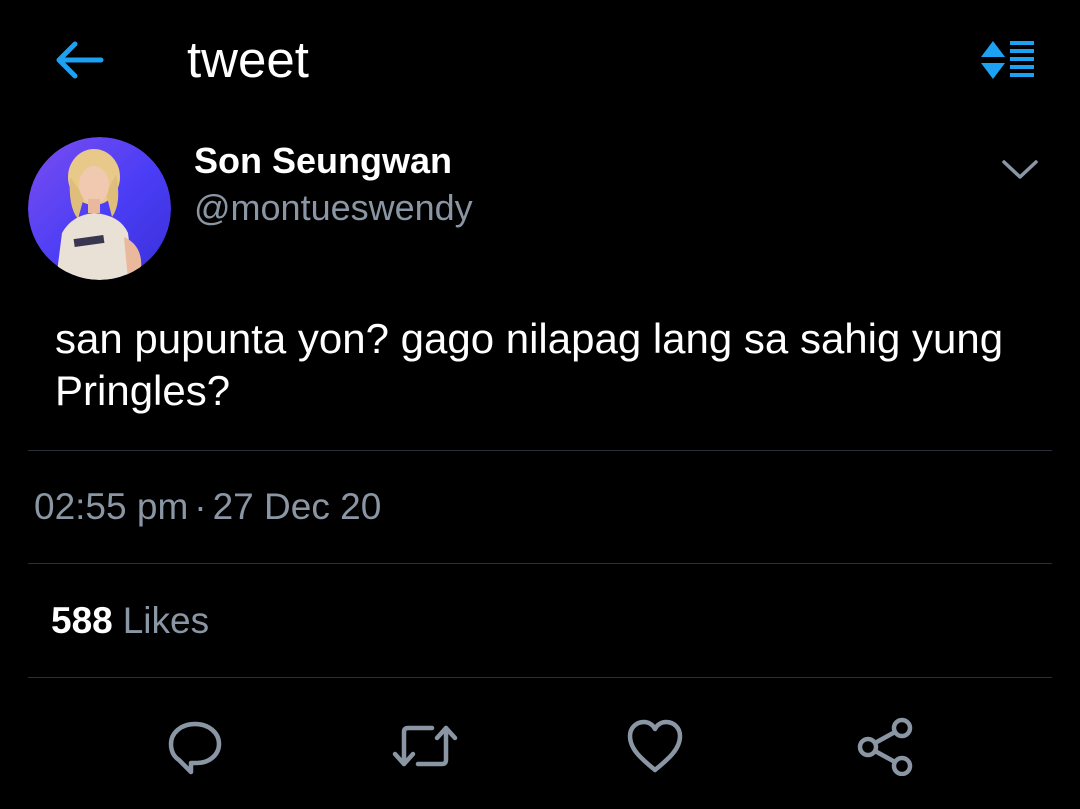 Image resolution: width=1080 pixels, height=809 pixels. Describe the element at coordinates (207, 507) in the screenshot. I see `tweet-timestamp: 02:55 pm · 27 Dec 20` at that location.